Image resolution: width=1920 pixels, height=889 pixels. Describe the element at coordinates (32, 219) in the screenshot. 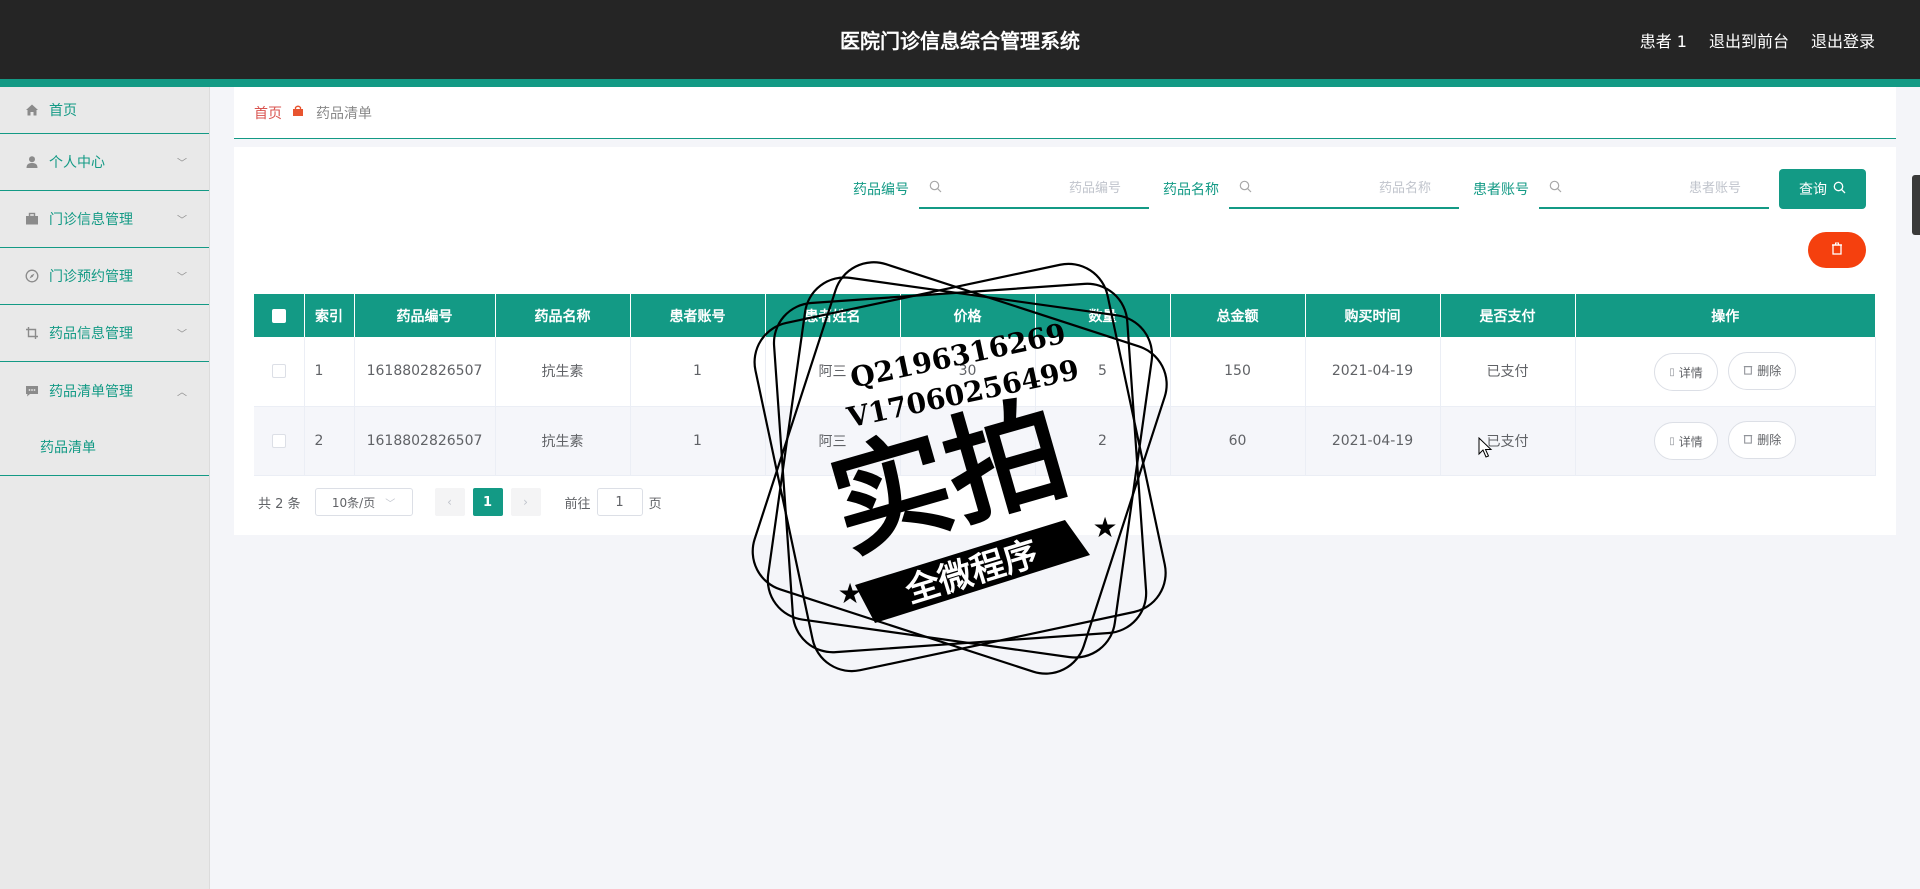

I see `briefcase-icon` at that location.